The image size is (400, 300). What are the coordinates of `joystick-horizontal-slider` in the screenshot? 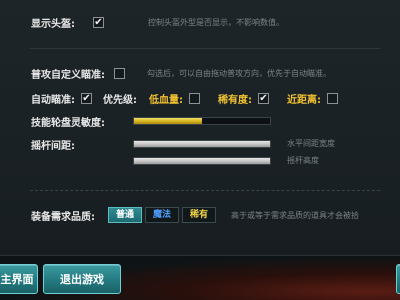 It's located at (202, 144).